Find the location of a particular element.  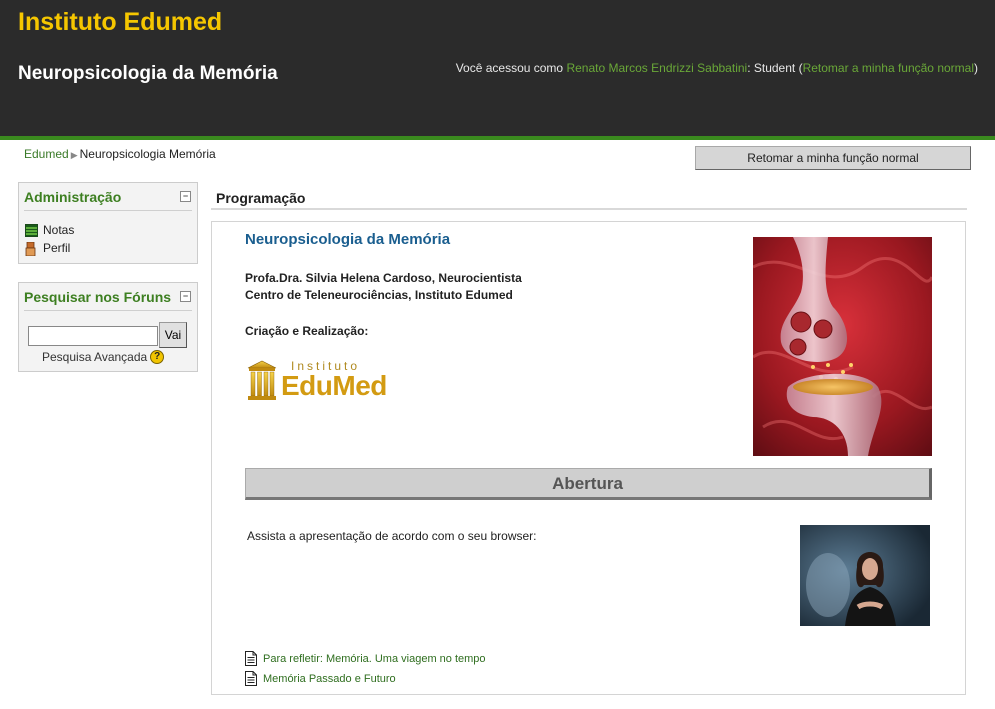

synapse-image is located at coordinates (842, 346).